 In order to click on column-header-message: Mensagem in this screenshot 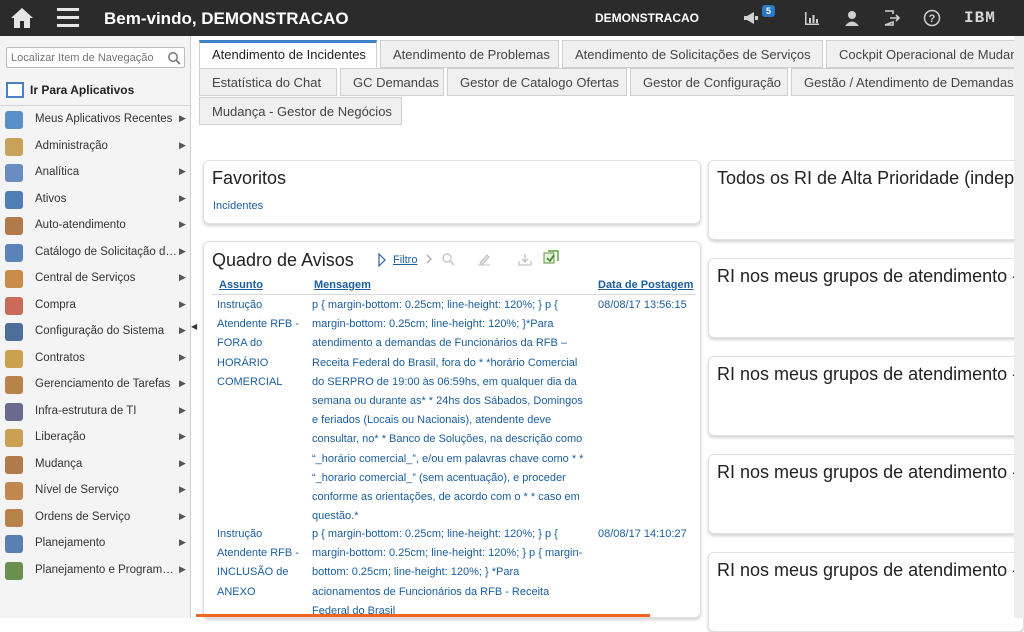, I will do `click(342, 285)`.